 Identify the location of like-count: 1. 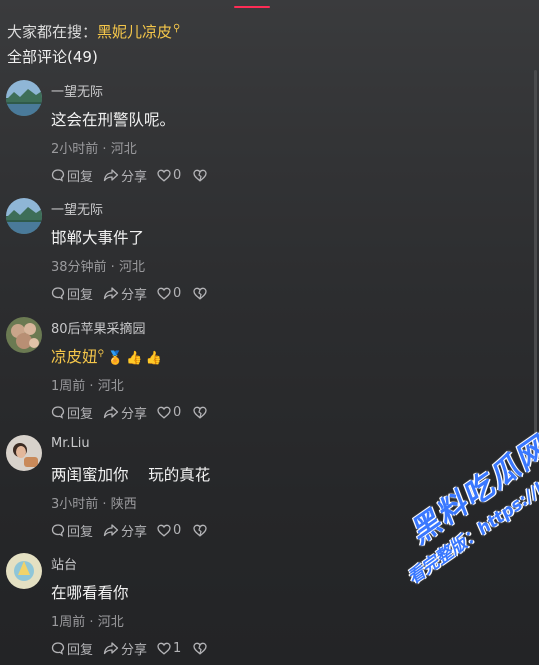
(177, 648).